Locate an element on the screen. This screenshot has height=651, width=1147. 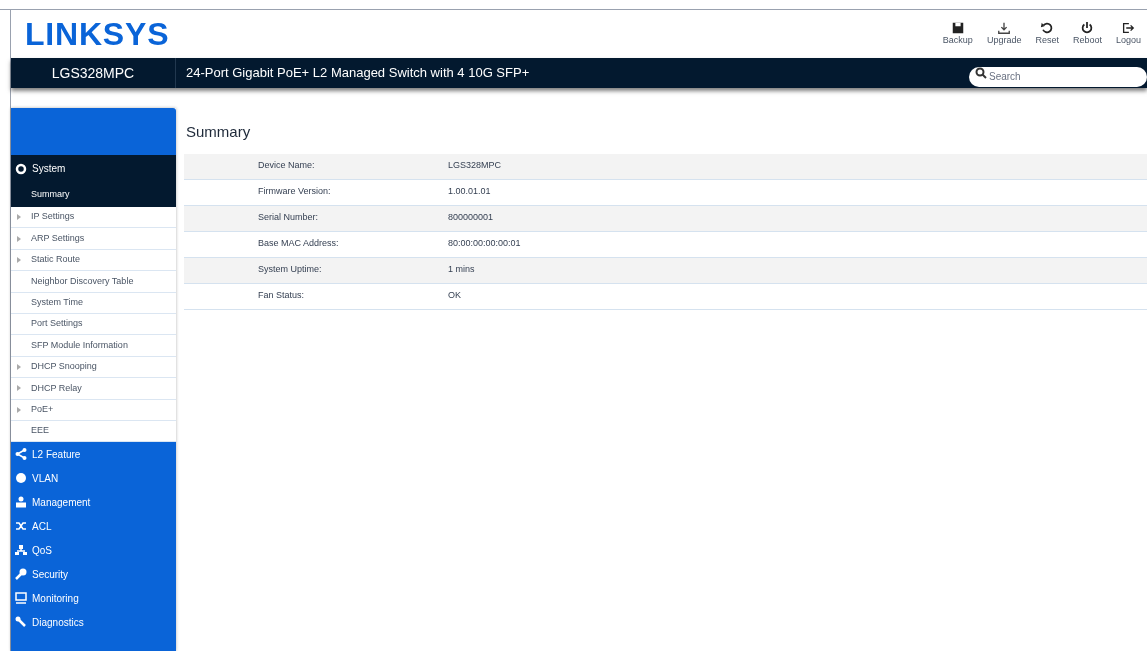
field-label: Device Name: is located at coordinates (287, 166).